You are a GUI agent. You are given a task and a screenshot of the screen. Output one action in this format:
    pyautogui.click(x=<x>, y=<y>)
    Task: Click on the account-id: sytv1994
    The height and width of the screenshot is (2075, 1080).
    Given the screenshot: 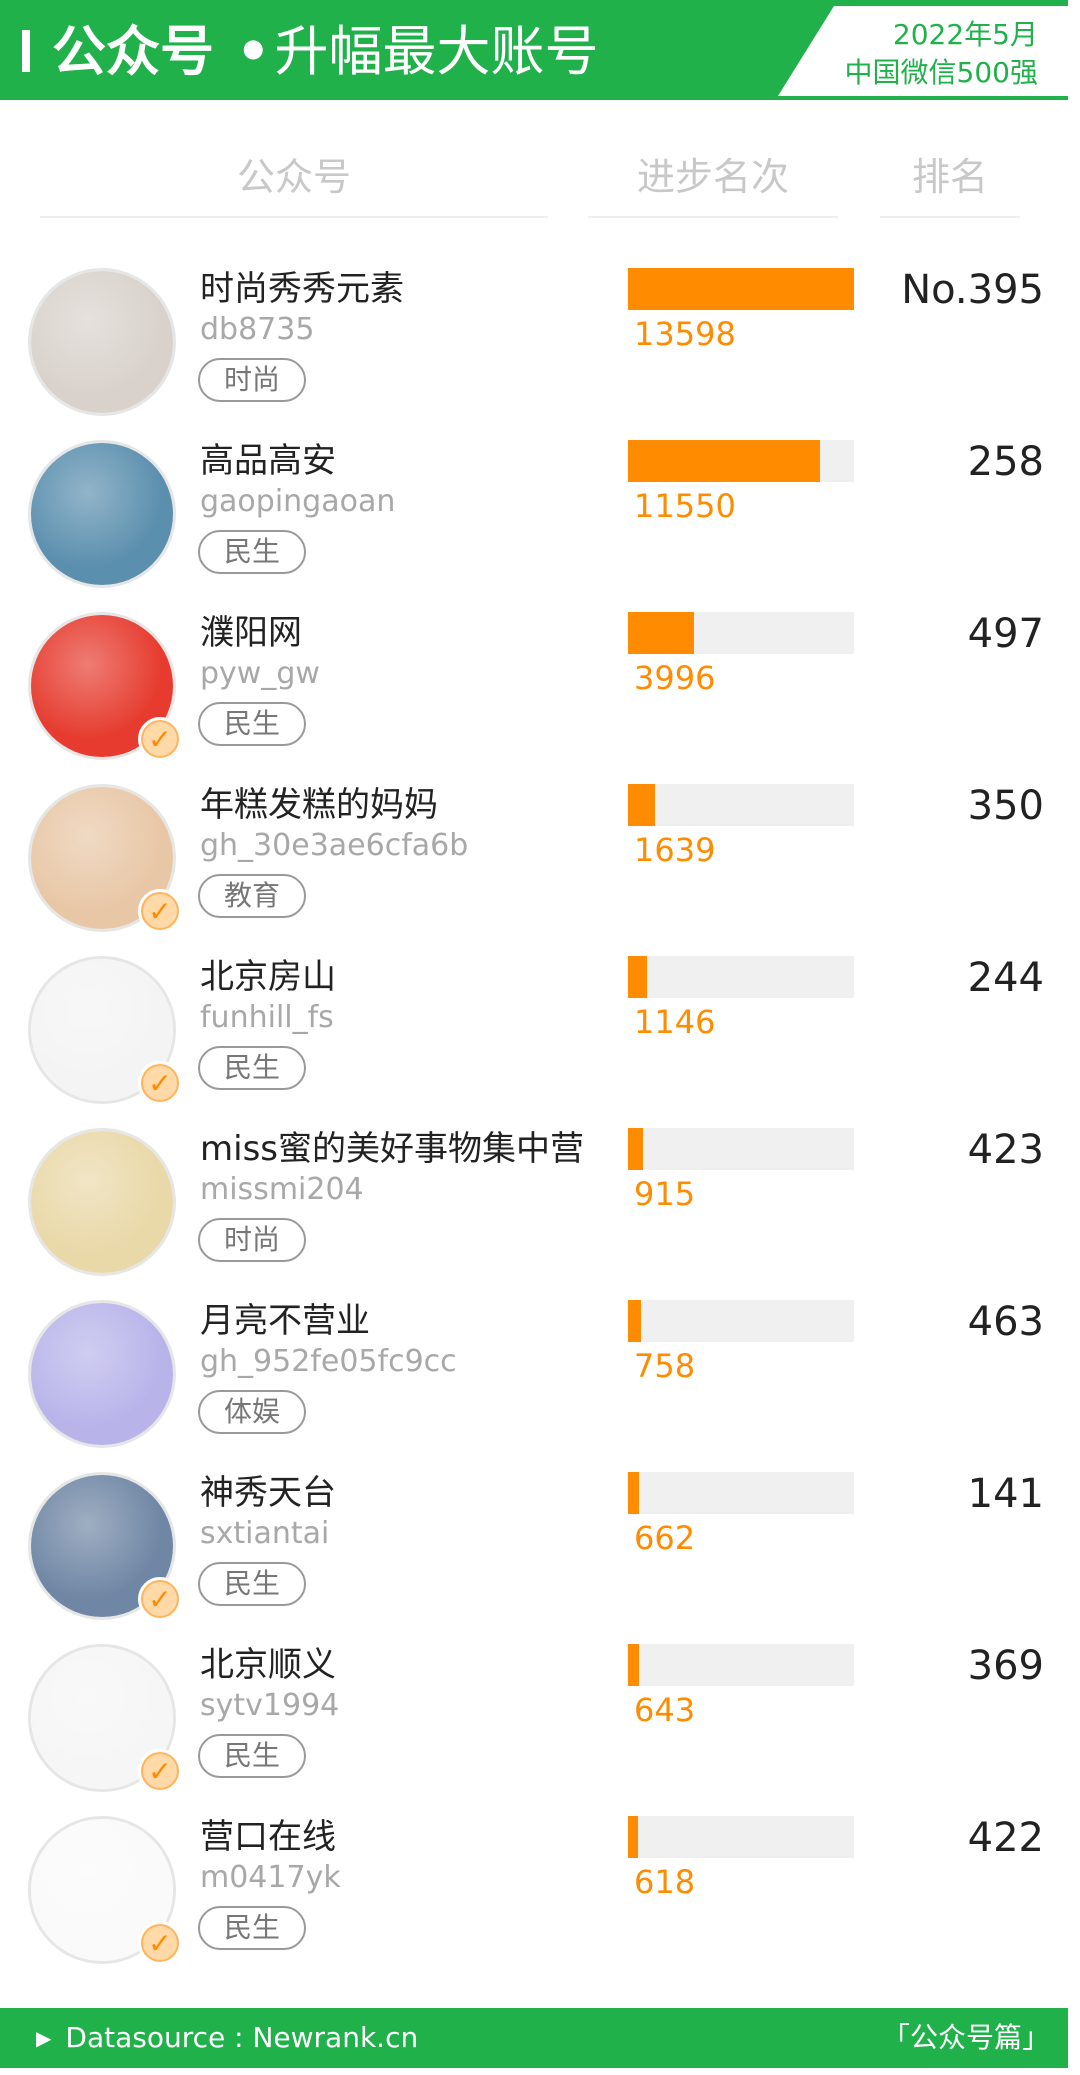 What is the action you would take?
    pyautogui.click(x=270, y=1705)
    